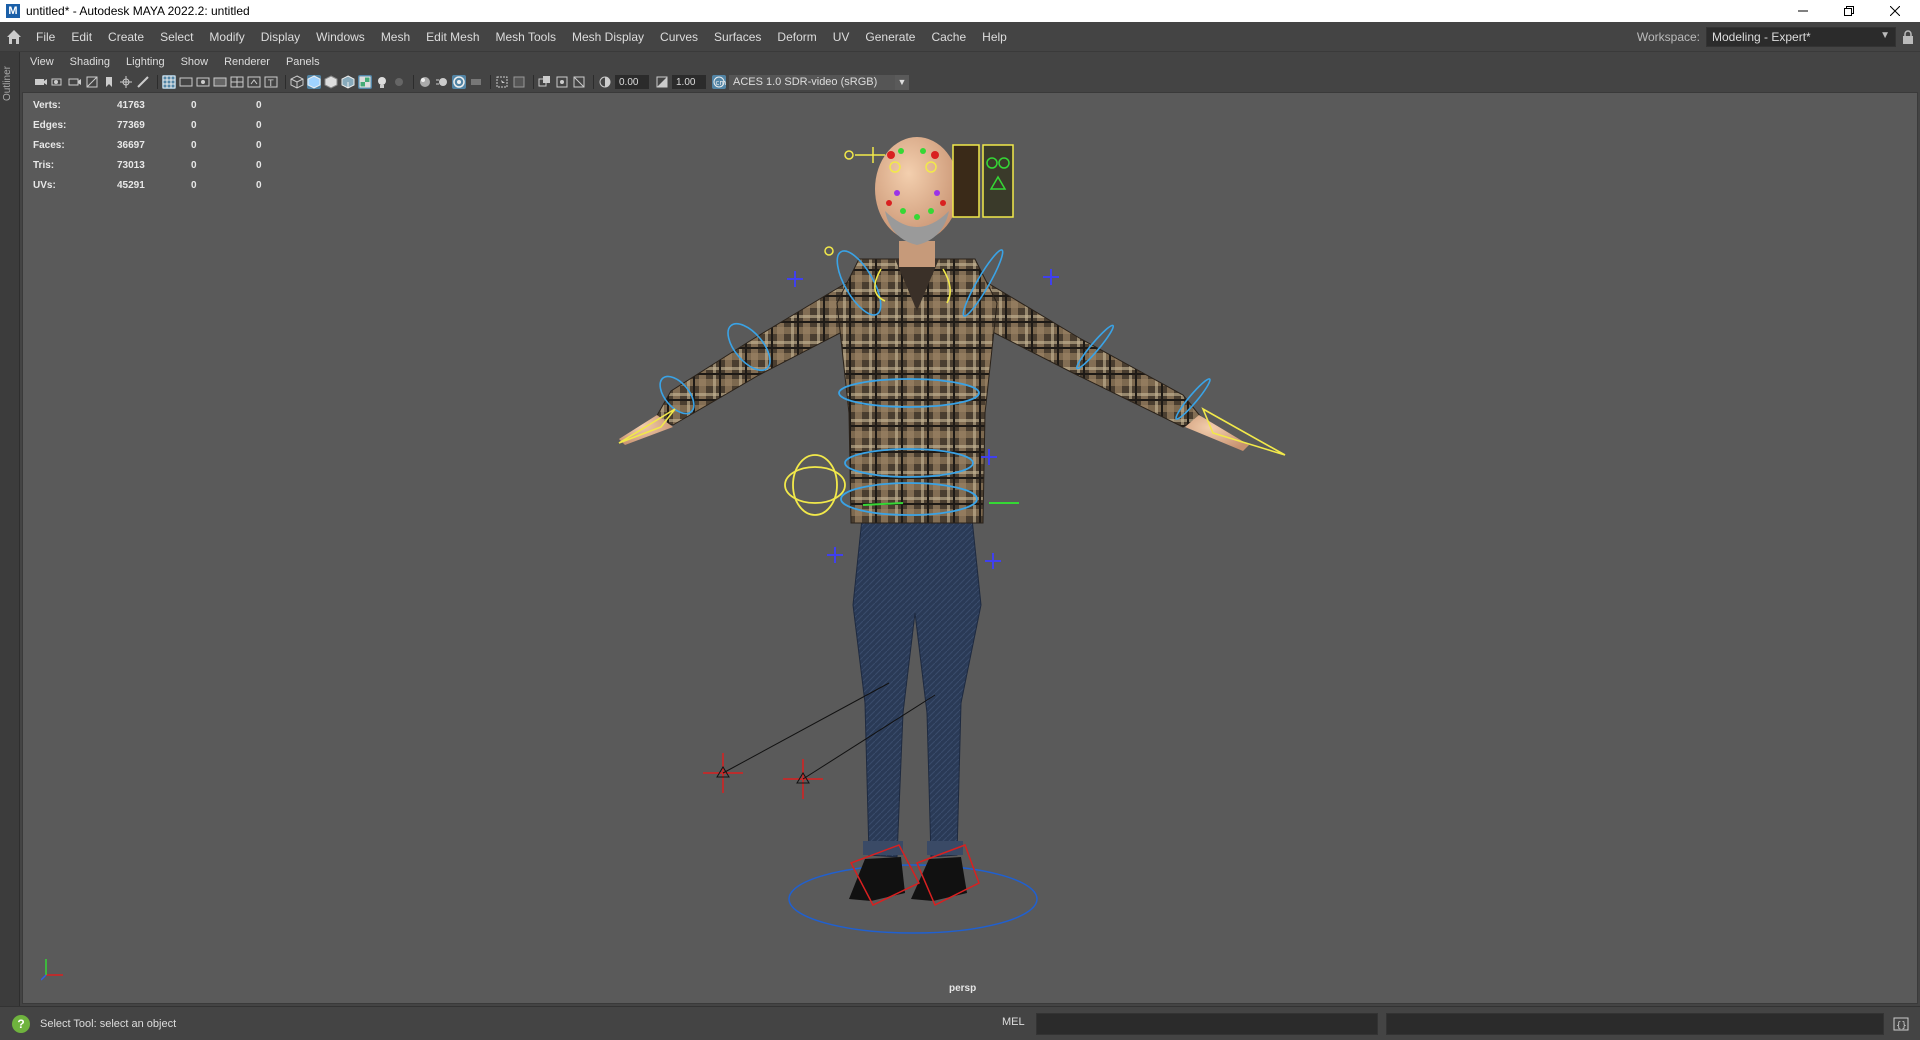 The image size is (1920, 1040). Describe the element at coordinates (796, 37) in the screenshot. I see `menu-deform: Deform` at that location.